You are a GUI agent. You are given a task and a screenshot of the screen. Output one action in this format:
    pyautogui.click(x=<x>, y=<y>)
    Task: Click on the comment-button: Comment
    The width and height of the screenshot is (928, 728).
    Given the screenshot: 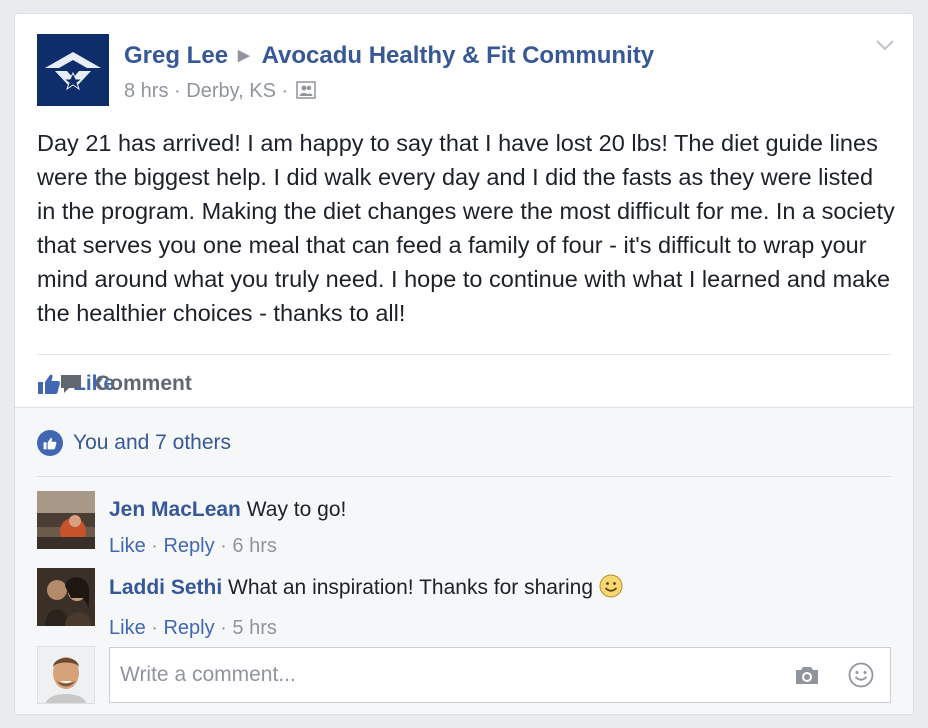 What is the action you would take?
    pyautogui.click(x=125, y=384)
    